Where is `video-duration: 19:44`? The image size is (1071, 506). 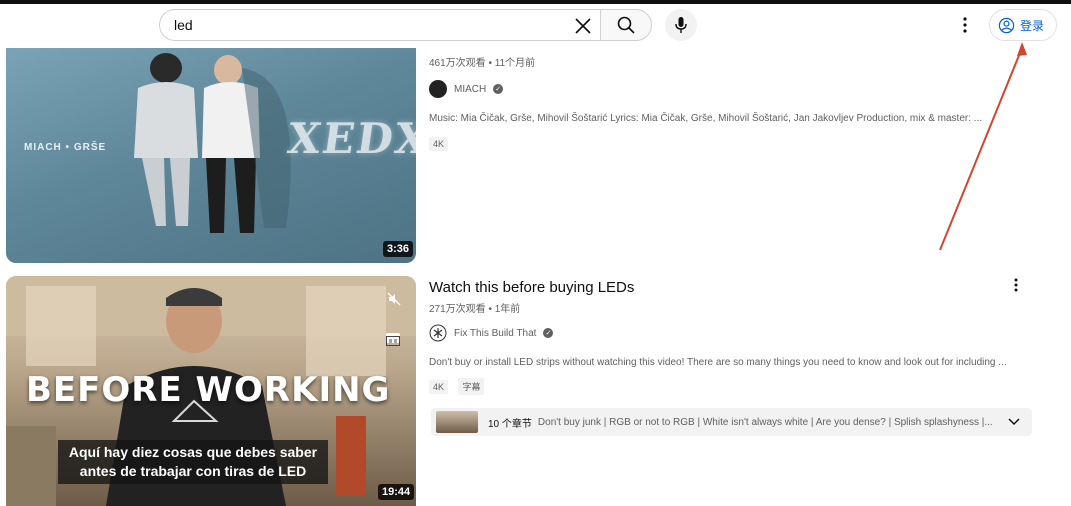 video-duration: 19:44 is located at coordinates (396, 492).